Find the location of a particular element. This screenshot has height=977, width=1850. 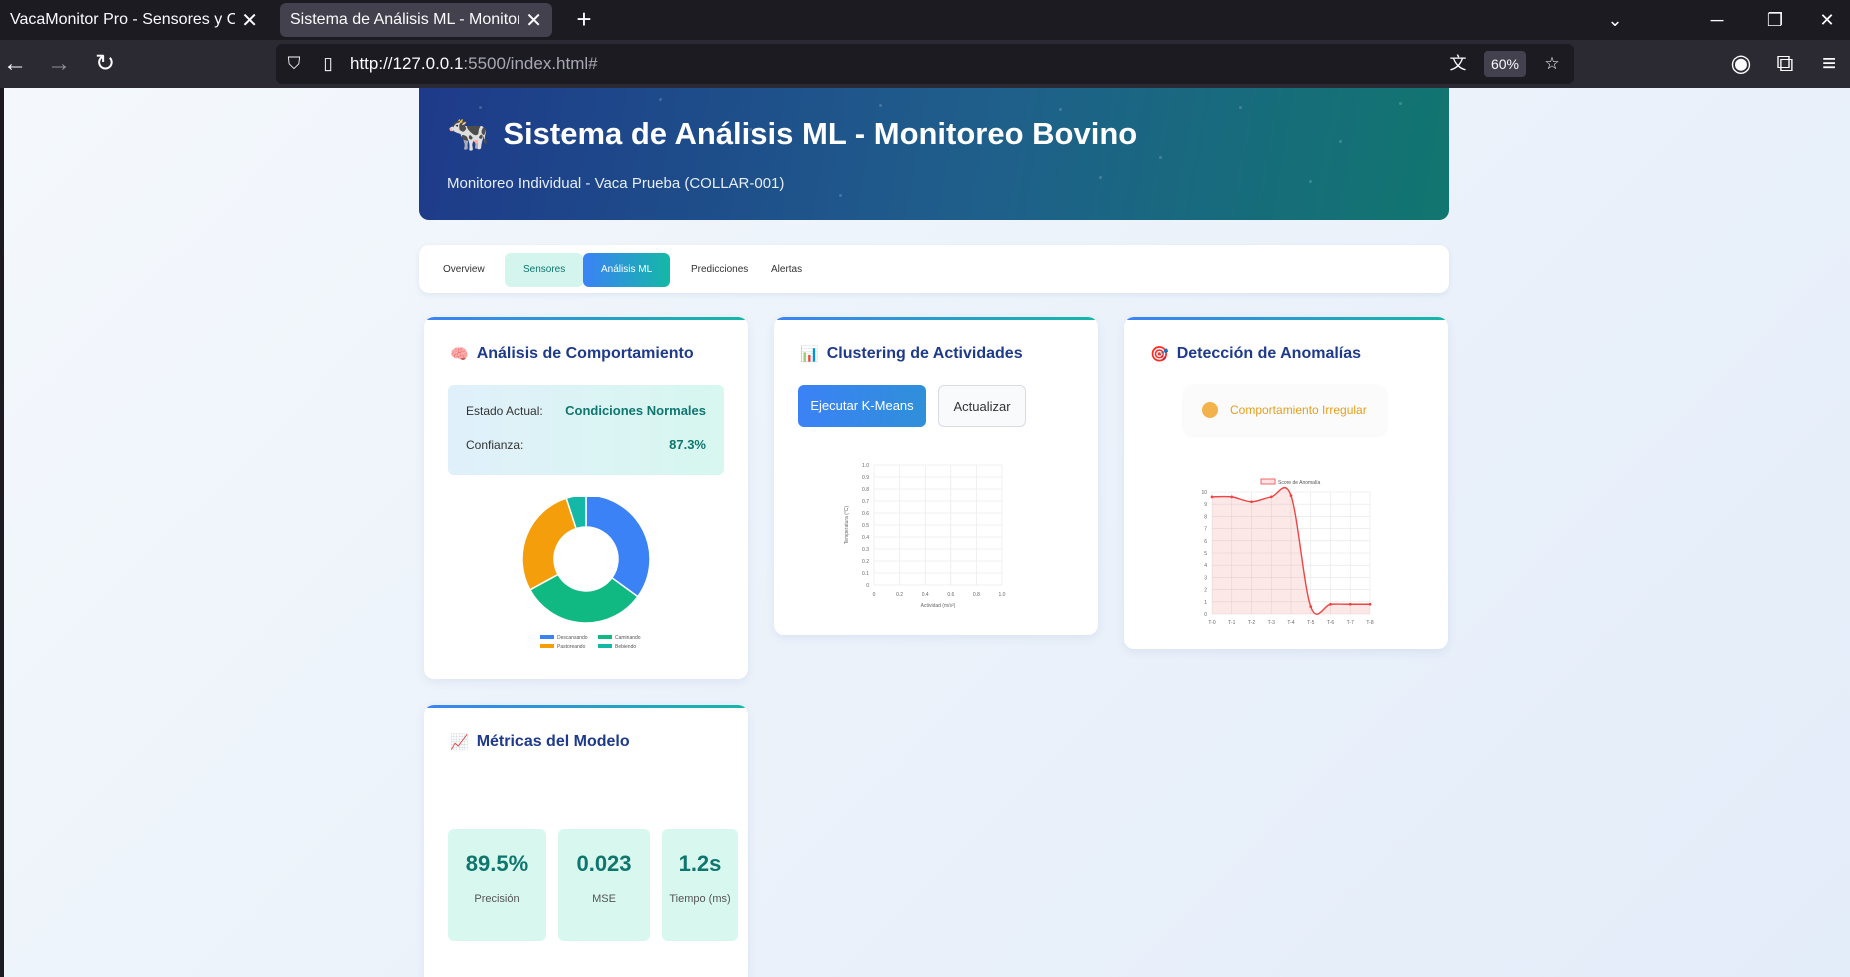

url-host: http://127.0.0.1 is located at coordinates (407, 63).